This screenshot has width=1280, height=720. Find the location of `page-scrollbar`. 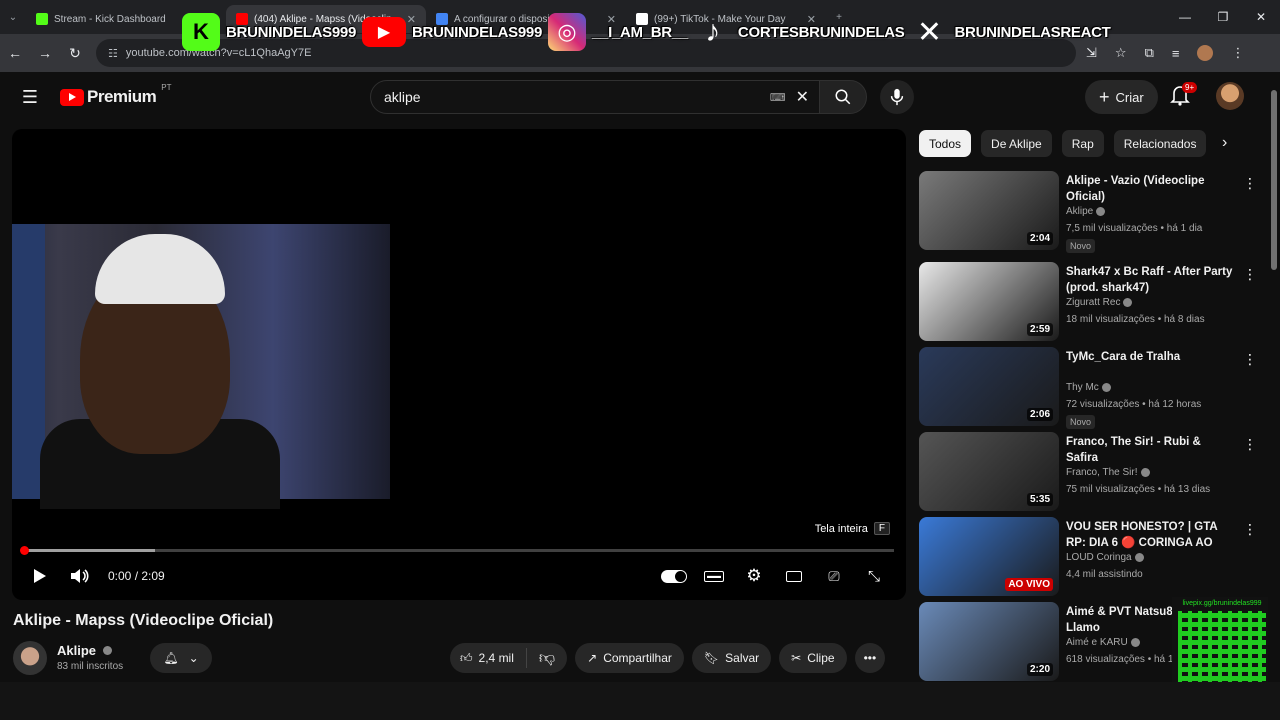

page-scrollbar is located at coordinates (1274, 377).